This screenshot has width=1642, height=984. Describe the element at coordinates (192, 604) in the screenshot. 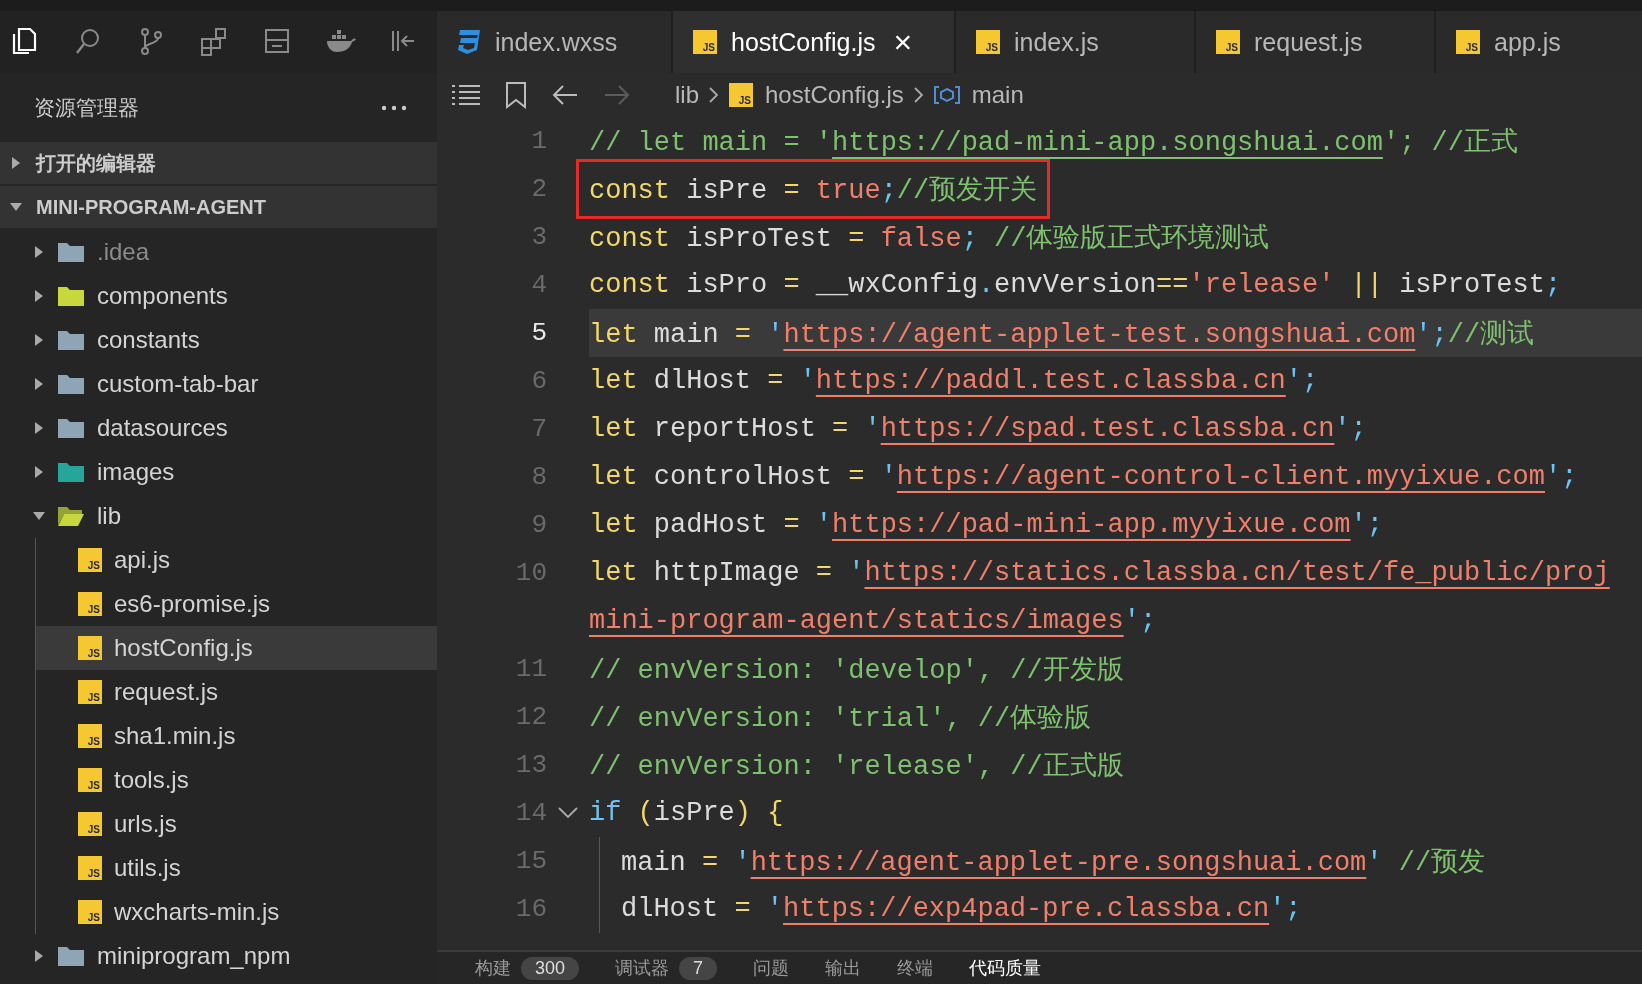

I see `tree-item-label: es6-promise.js` at that location.